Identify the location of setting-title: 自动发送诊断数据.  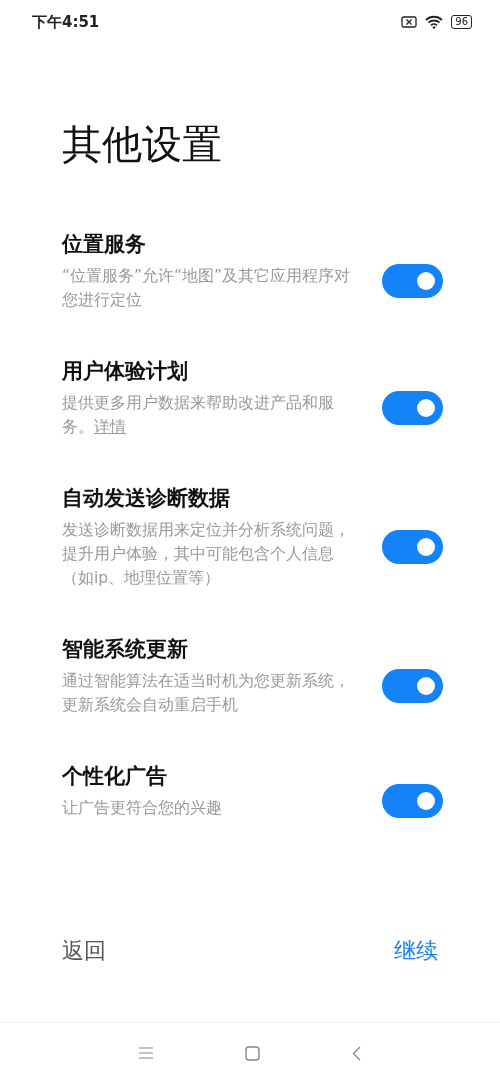
(146, 498).